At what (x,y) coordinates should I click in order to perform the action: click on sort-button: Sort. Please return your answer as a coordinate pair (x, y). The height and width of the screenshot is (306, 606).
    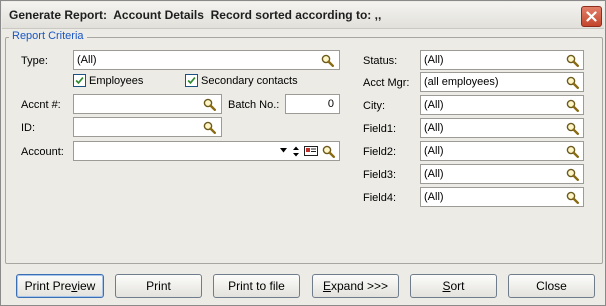
    Looking at the image, I should click on (453, 286).